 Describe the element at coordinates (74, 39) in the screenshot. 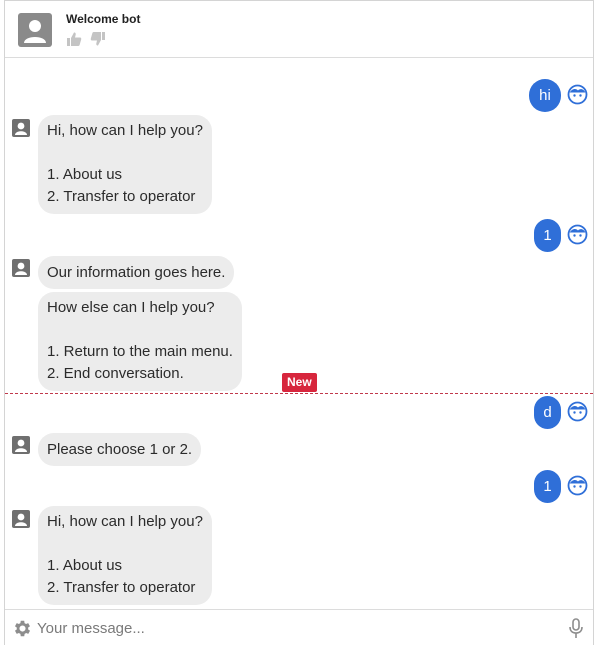

I see `thumbs-up-icon` at that location.